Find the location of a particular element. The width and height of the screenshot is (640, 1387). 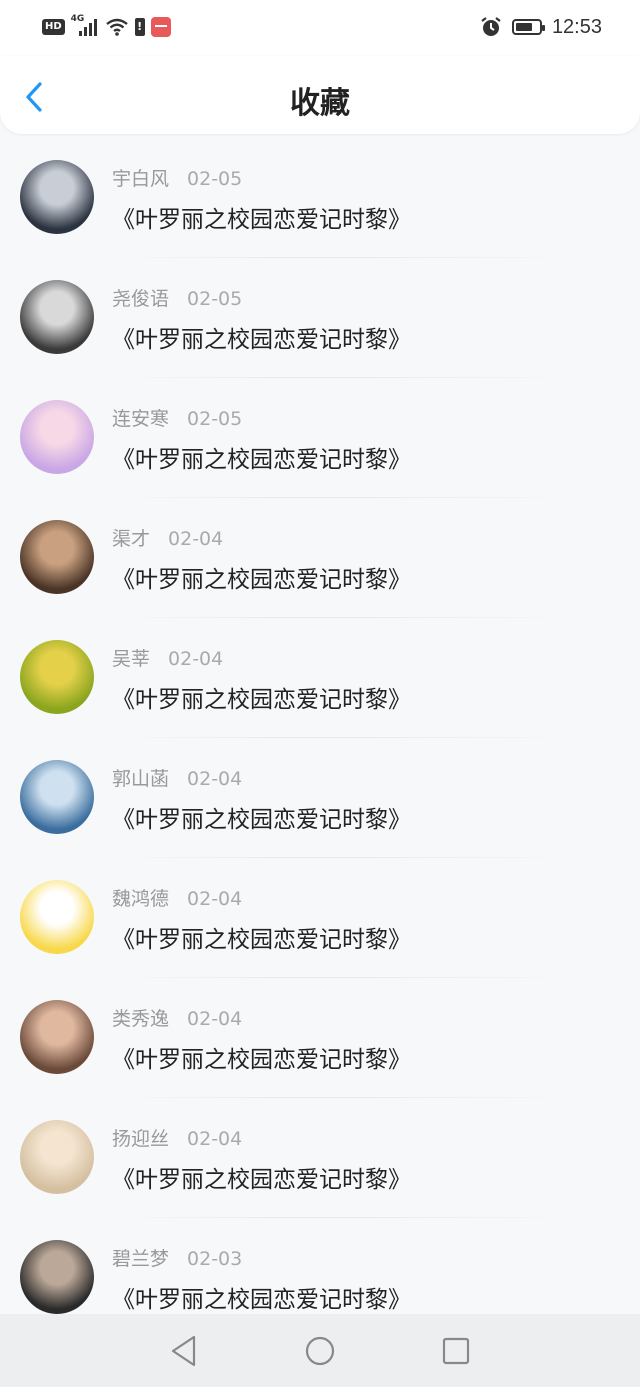

item-meta: 扬迎丝 02-04 is located at coordinates (177, 1137).